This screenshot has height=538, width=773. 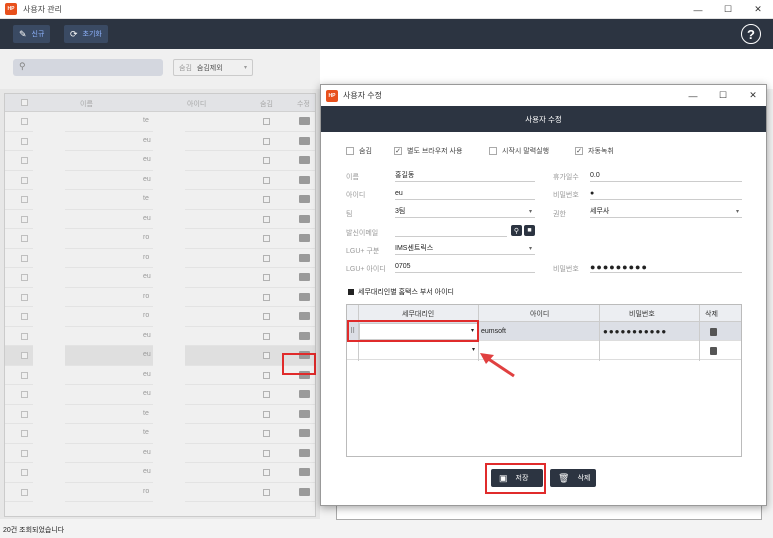 I want to click on dialog-title: 사용자 수정, so click(x=363, y=95).